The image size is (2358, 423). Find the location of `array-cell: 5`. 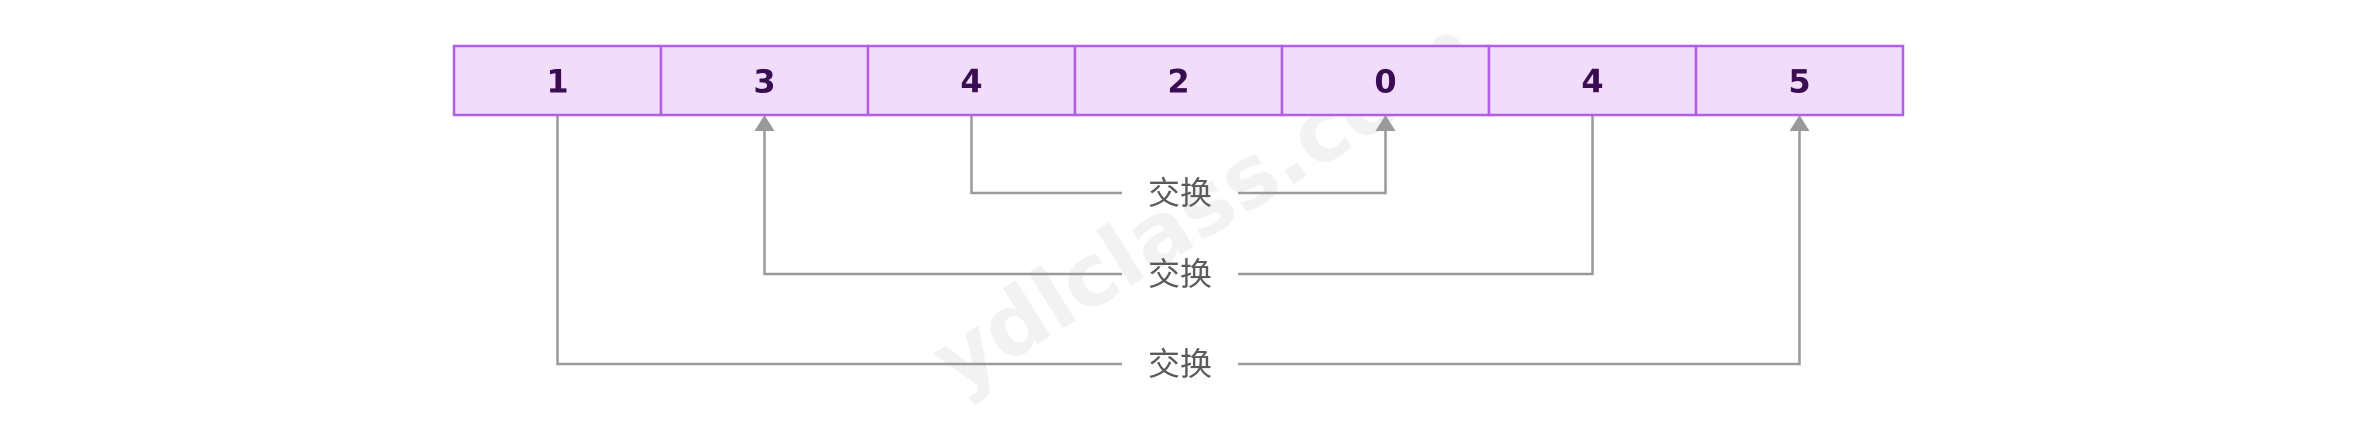

array-cell: 5 is located at coordinates (1799, 80).